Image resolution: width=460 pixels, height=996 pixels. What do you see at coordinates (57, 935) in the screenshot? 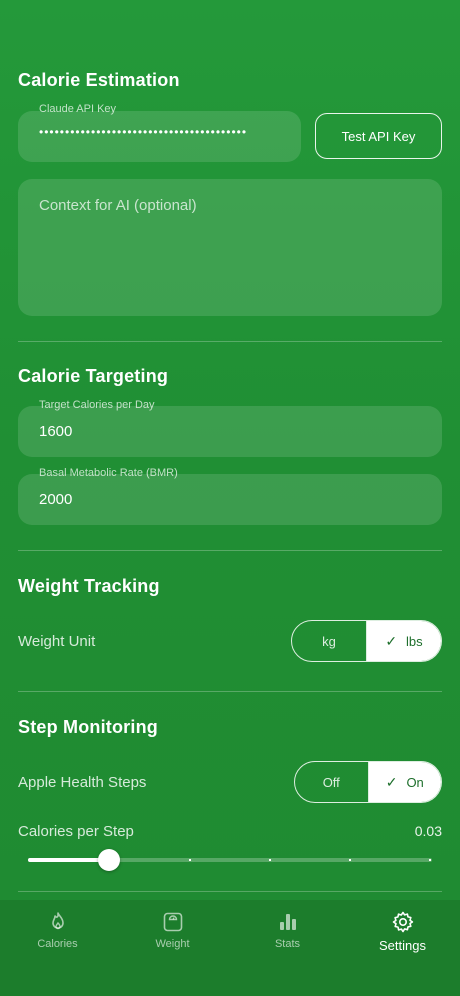
I see `tab-calories: Calories` at bounding box center [57, 935].